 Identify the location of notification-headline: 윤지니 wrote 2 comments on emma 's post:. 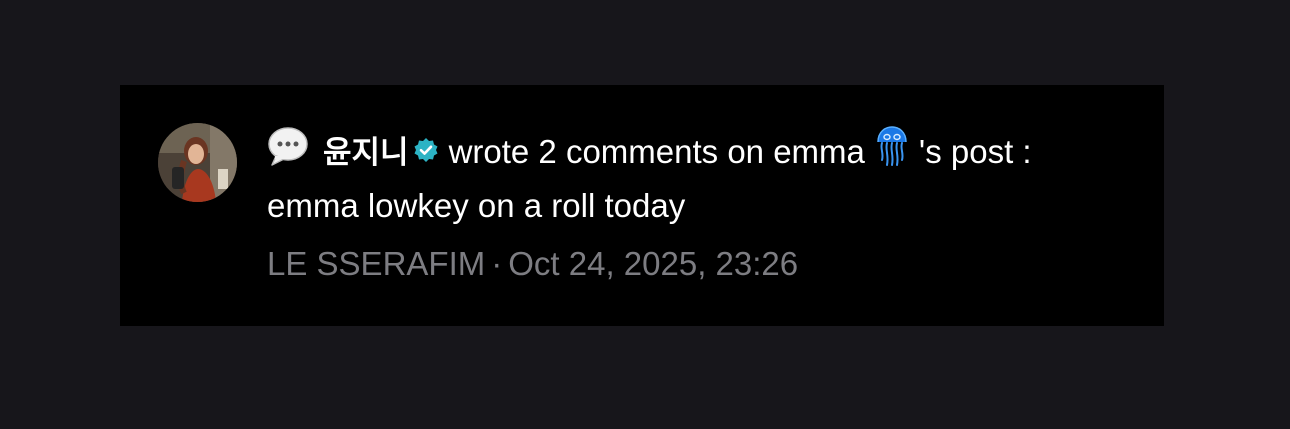
(707, 151).